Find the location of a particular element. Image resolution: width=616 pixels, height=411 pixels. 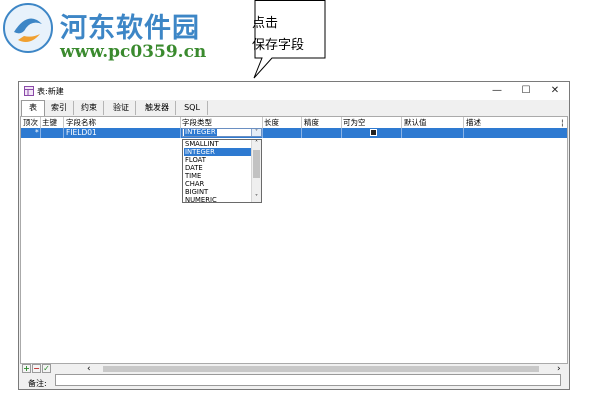

scroll-up-icon: ˄ is located at coordinates (256, 144).